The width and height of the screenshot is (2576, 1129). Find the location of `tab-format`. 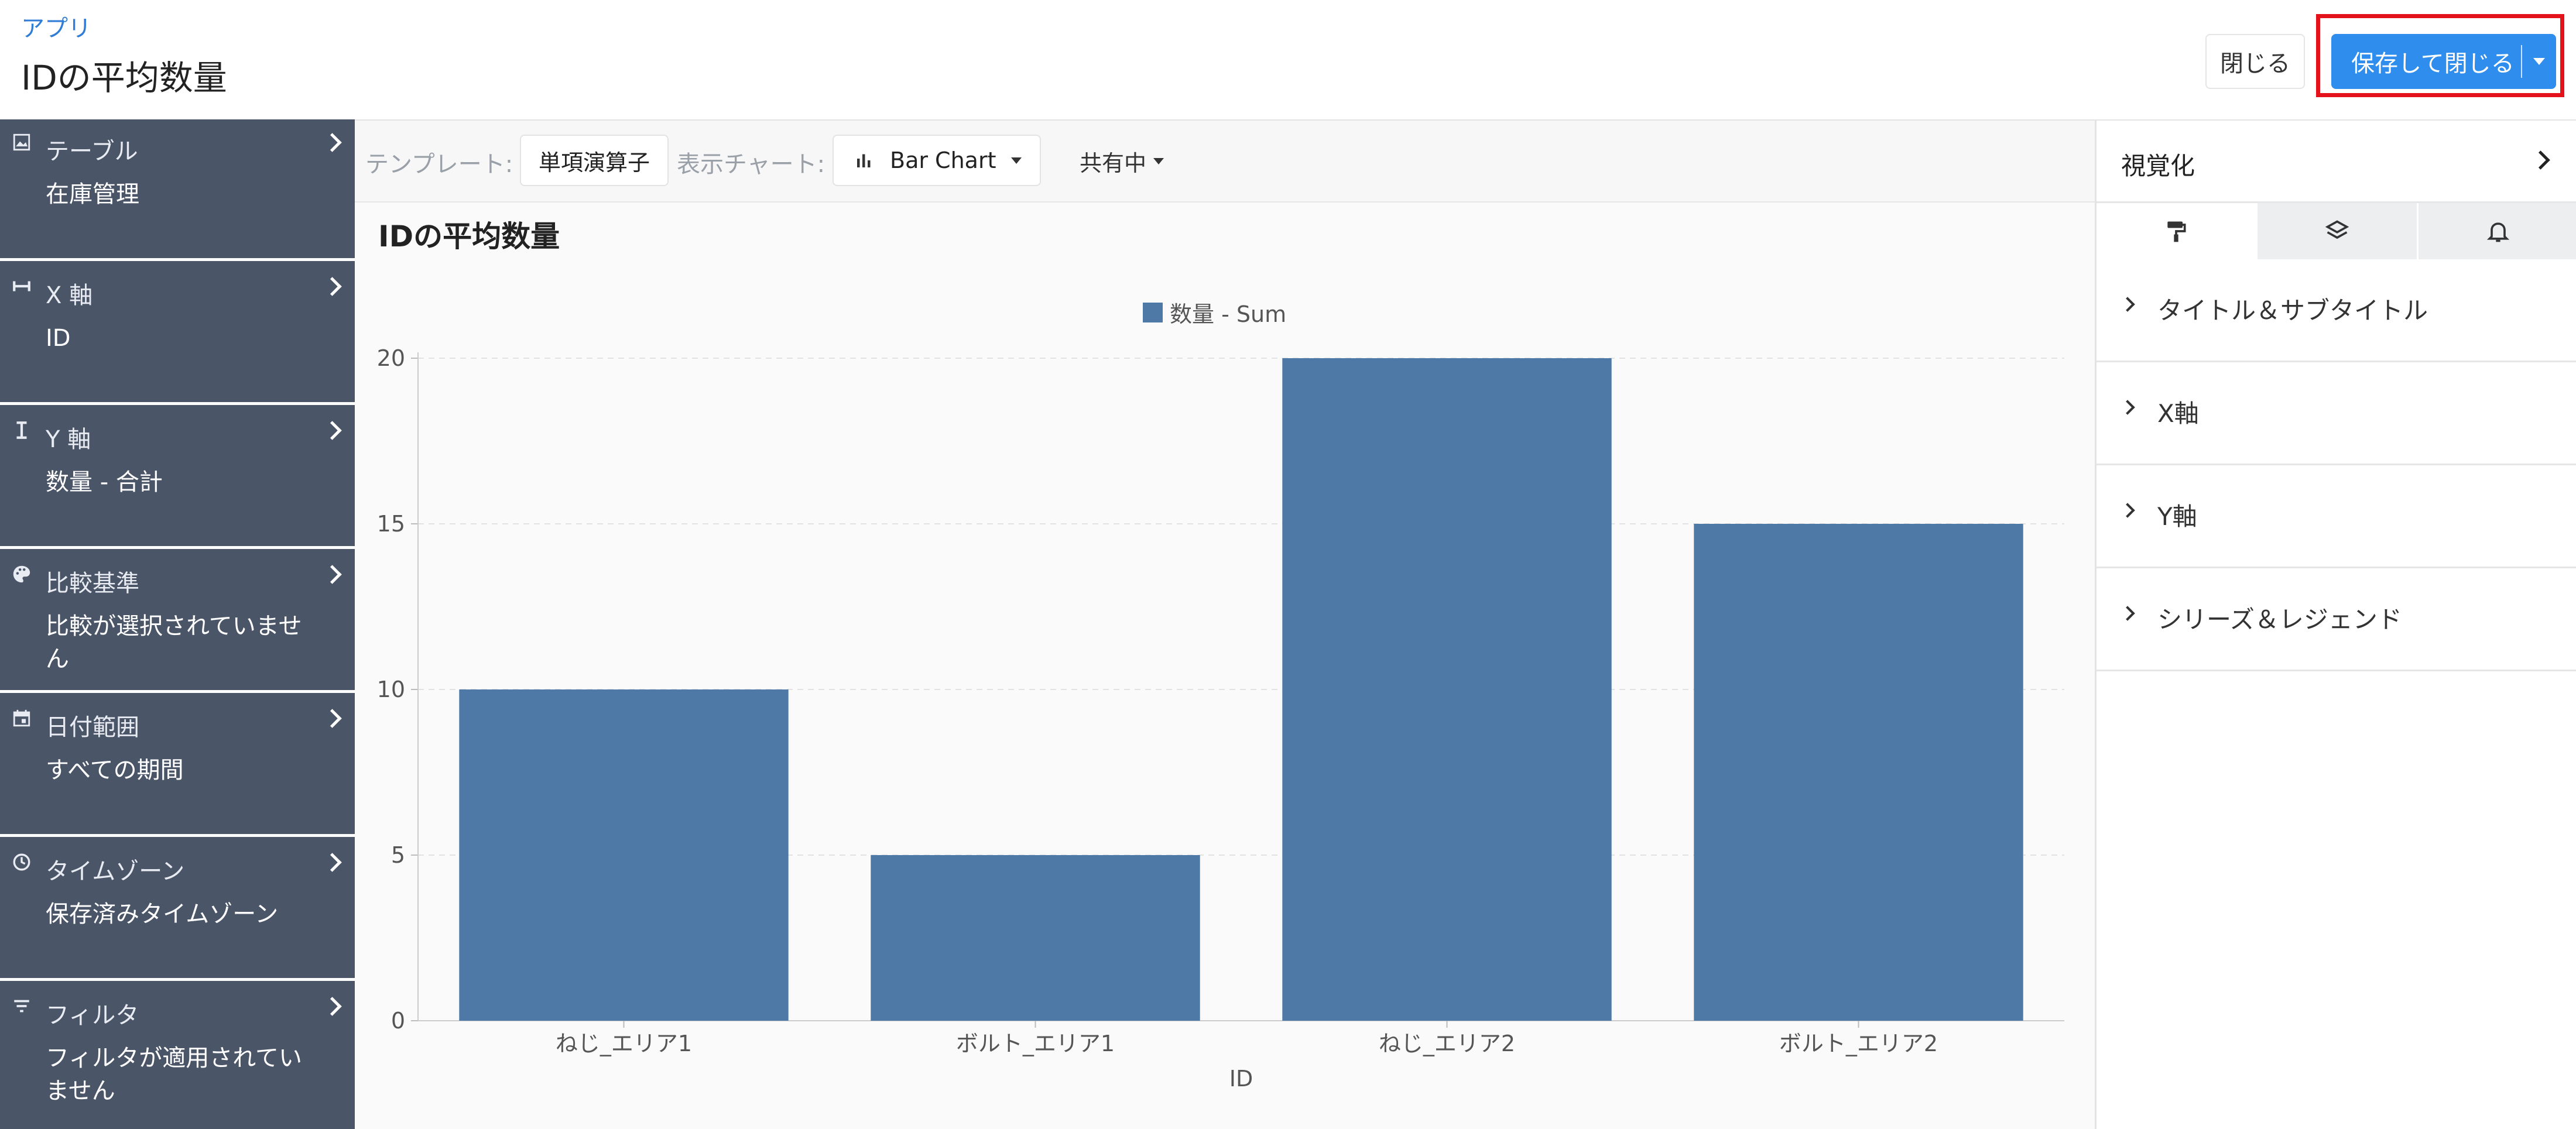

tab-format is located at coordinates (2176, 231).